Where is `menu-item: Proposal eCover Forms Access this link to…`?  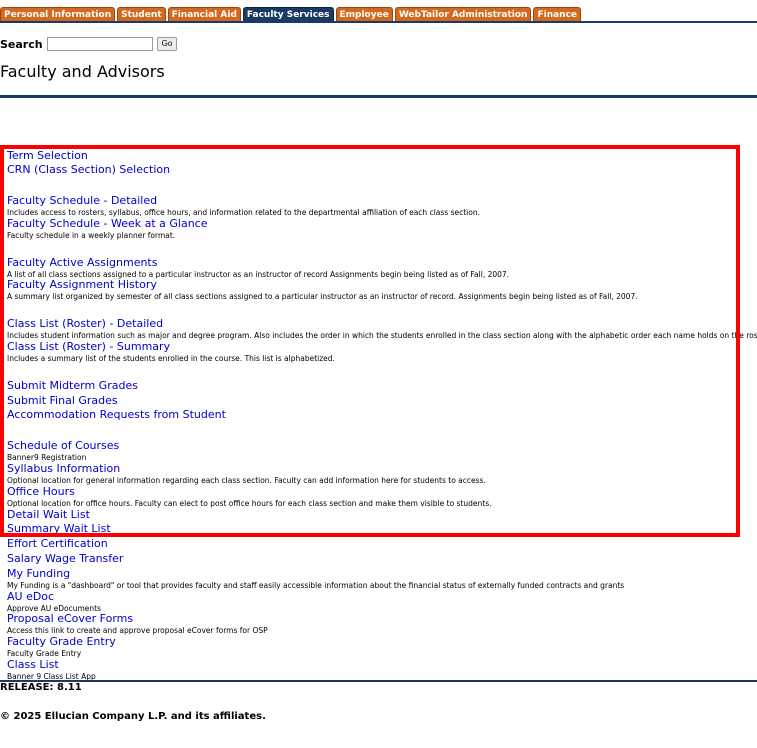
menu-item: Proposal eCover Forms Access this link to… is located at coordinates (137, 623).